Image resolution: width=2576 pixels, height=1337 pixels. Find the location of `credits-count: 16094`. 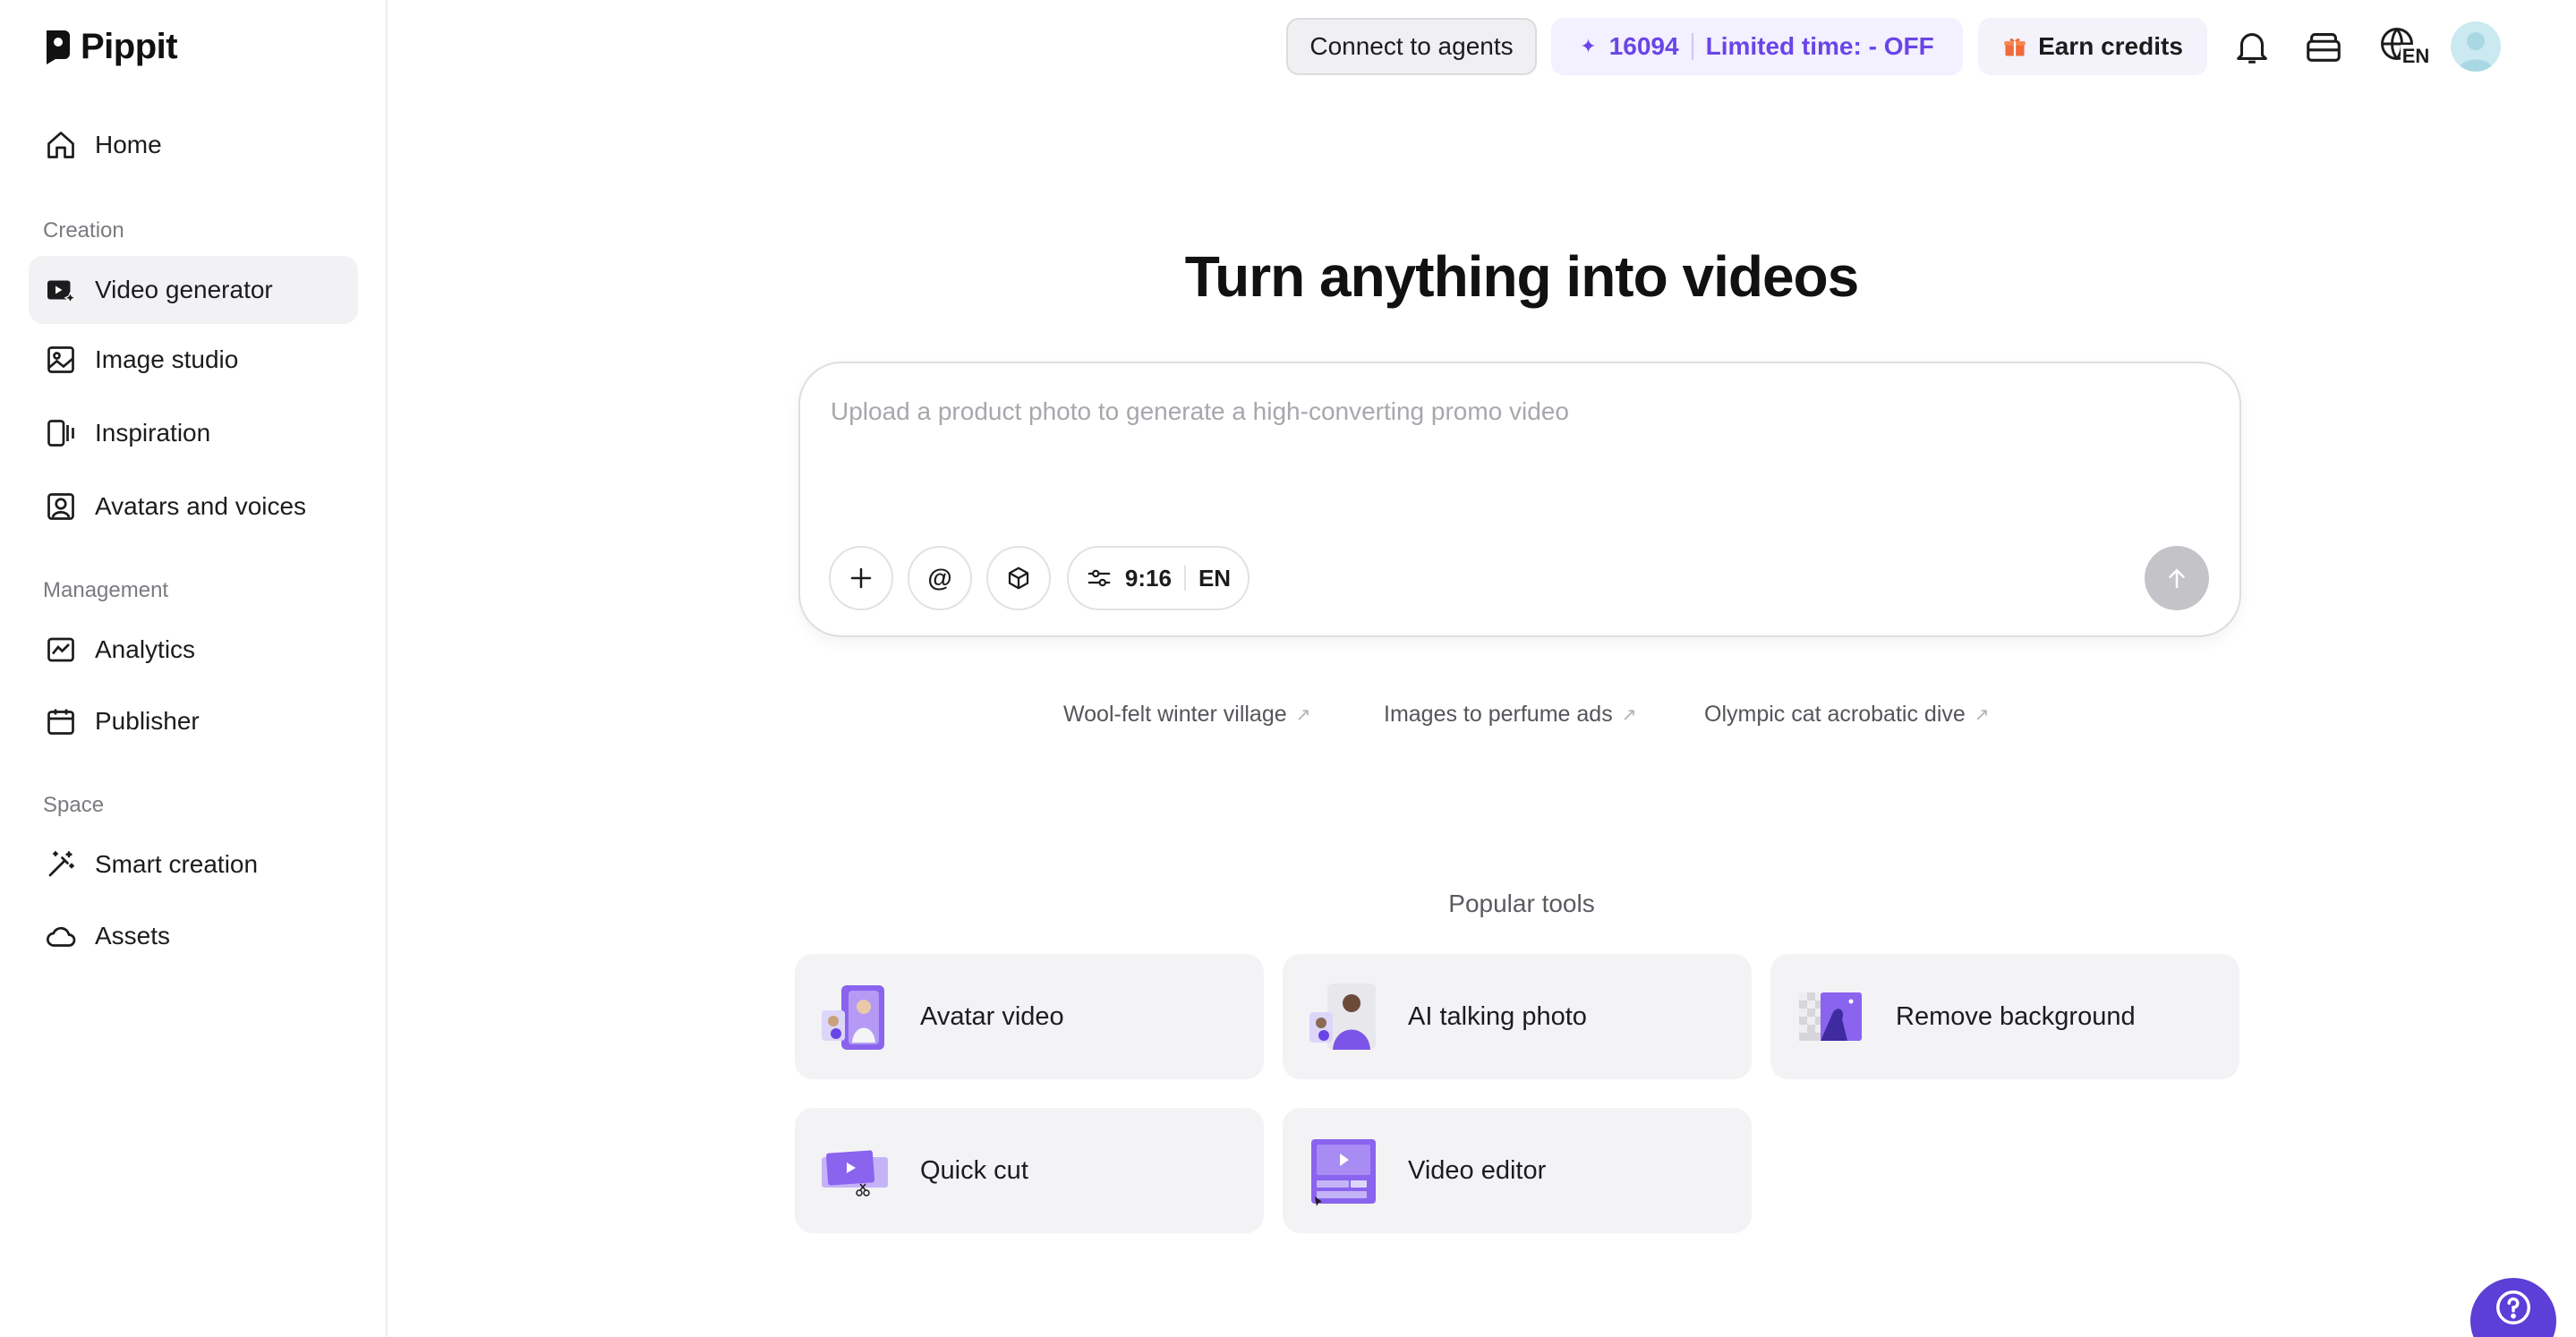

credits-count: 16094 is located at coordinates (1643, 46).